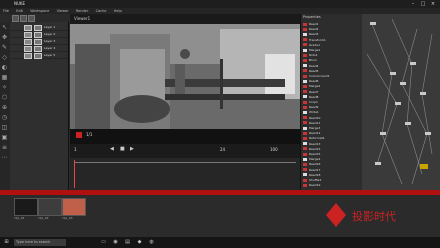 The image size is (440, 248). I want to click on layers-panel: Layer 1 Layer 2 Layer 3 Layer 4 Layer 5, so click(39, 106).